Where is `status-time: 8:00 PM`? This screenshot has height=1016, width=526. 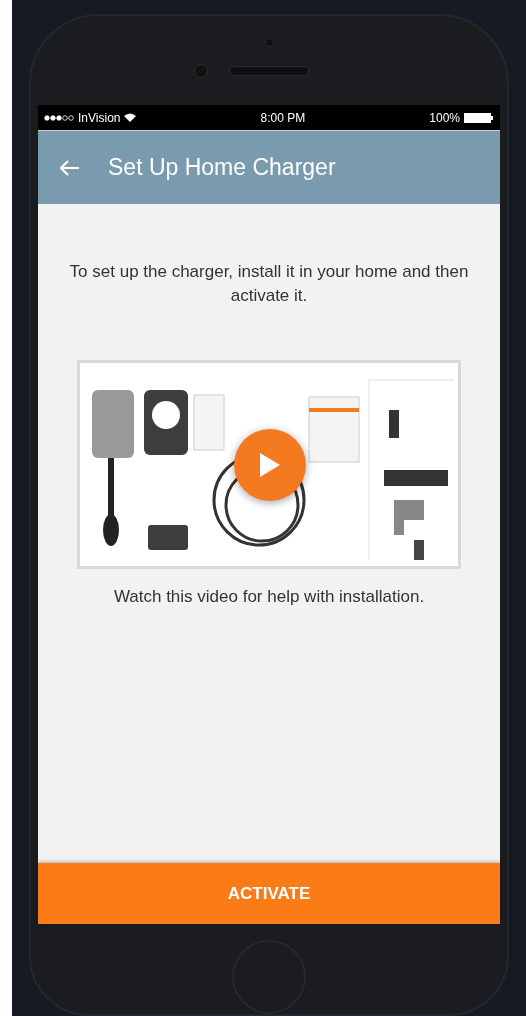 status-time: 8:00 PM is located at coordinates (283, 117).